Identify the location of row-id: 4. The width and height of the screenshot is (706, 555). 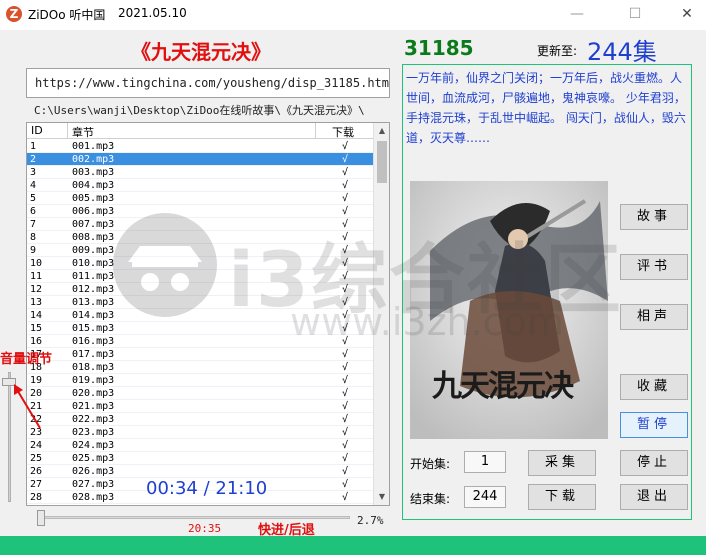
(33, 185).